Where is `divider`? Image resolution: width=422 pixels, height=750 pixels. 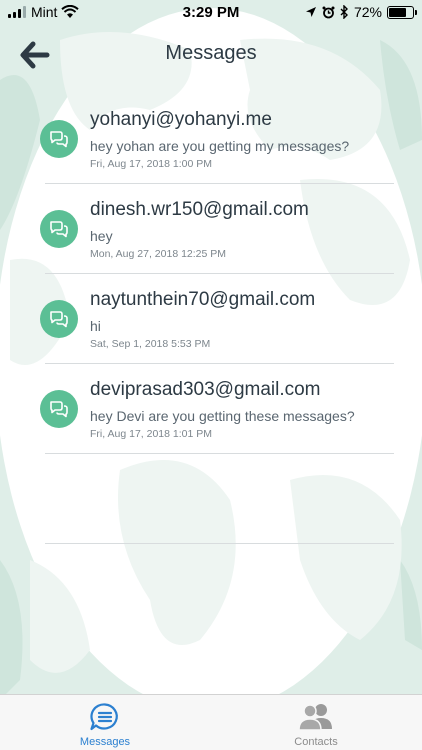 divider is located at coordinates (219, 543).